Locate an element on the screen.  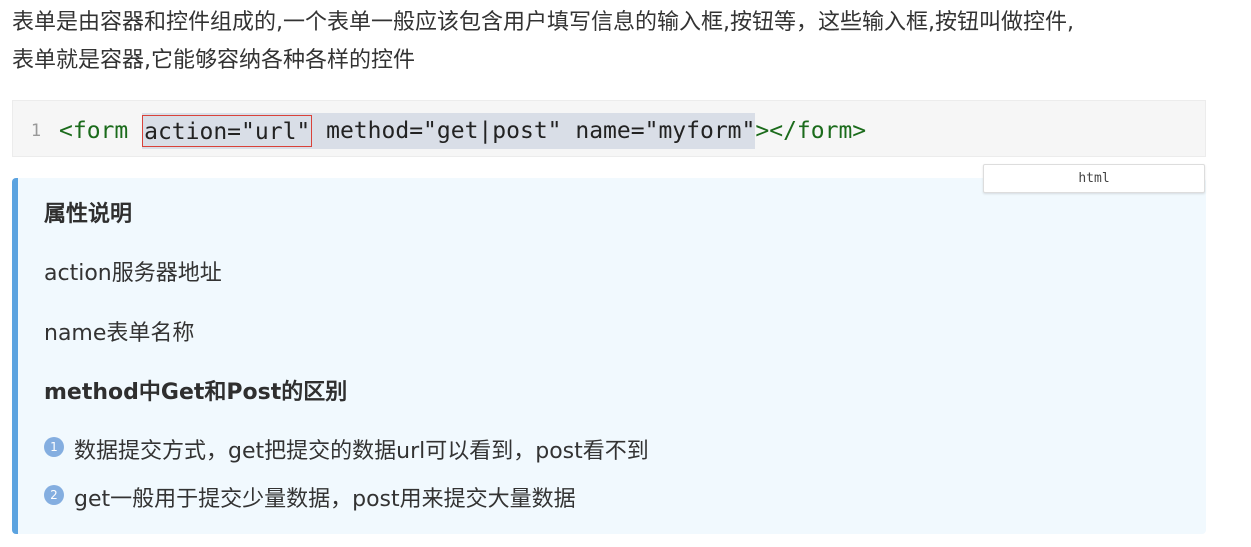
number-badge-icon: 2 is located at coordinates (54, 495).